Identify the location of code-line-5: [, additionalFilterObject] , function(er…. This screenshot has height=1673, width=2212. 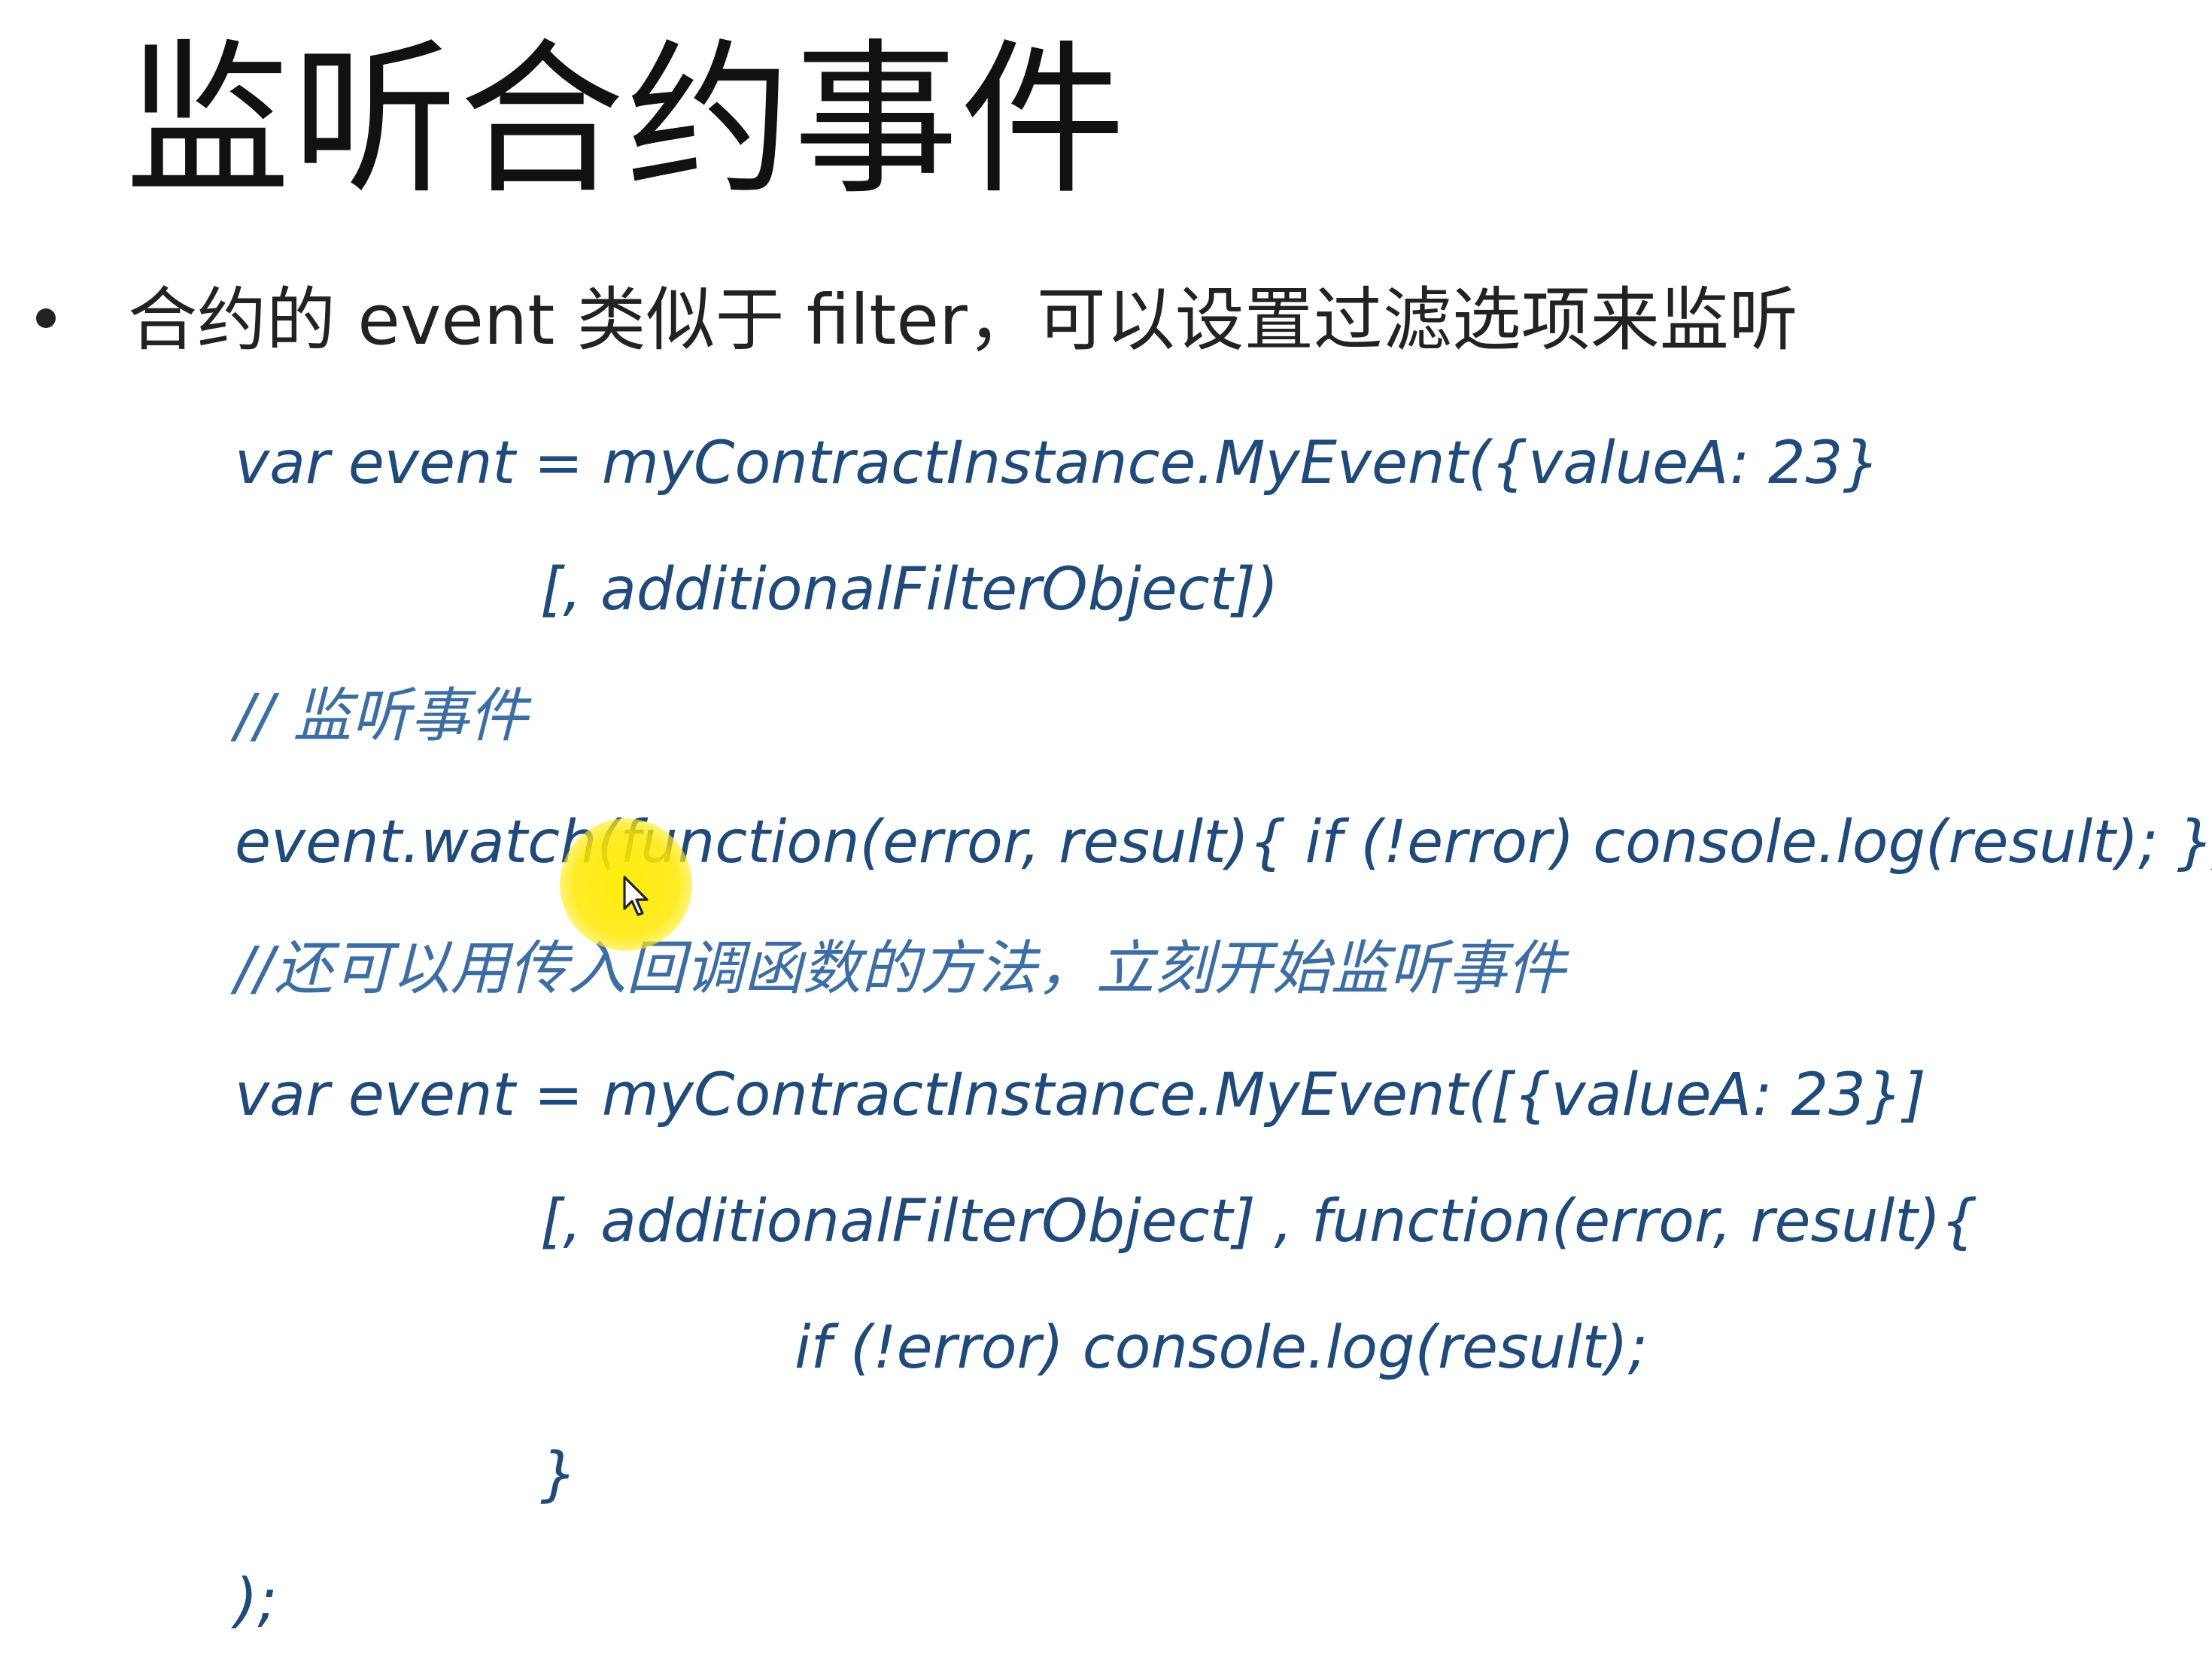
(1259, 1222).